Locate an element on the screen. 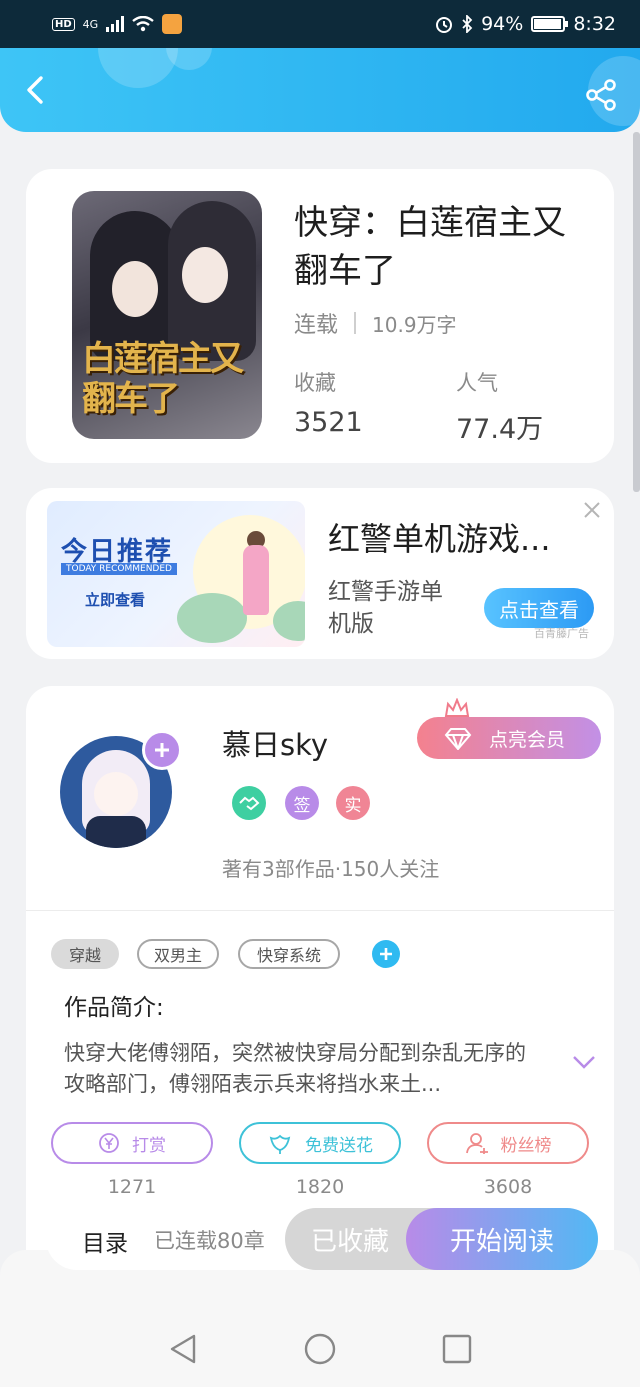  avatar-face is located at coordinates (116, 794).